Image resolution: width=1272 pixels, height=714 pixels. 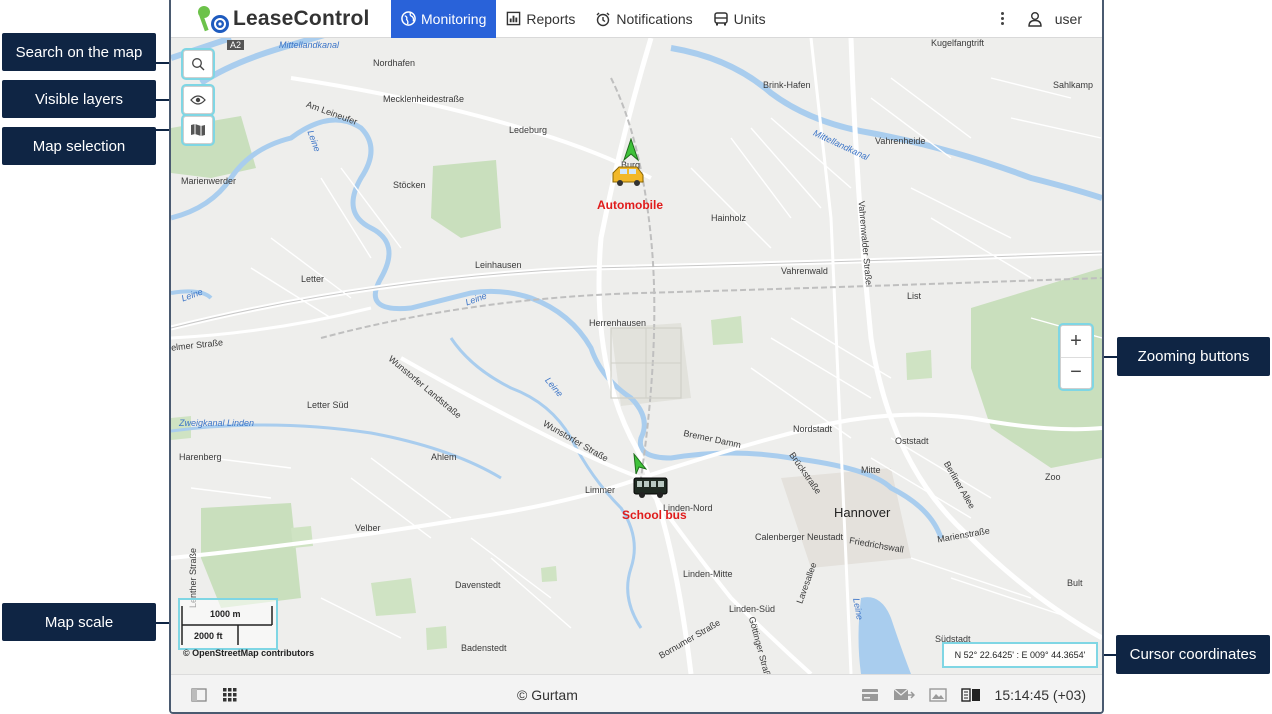 What do you see at coordinates (937, 694) in the screenshot?
I see `image-icon` at bounding box center [937, 694].